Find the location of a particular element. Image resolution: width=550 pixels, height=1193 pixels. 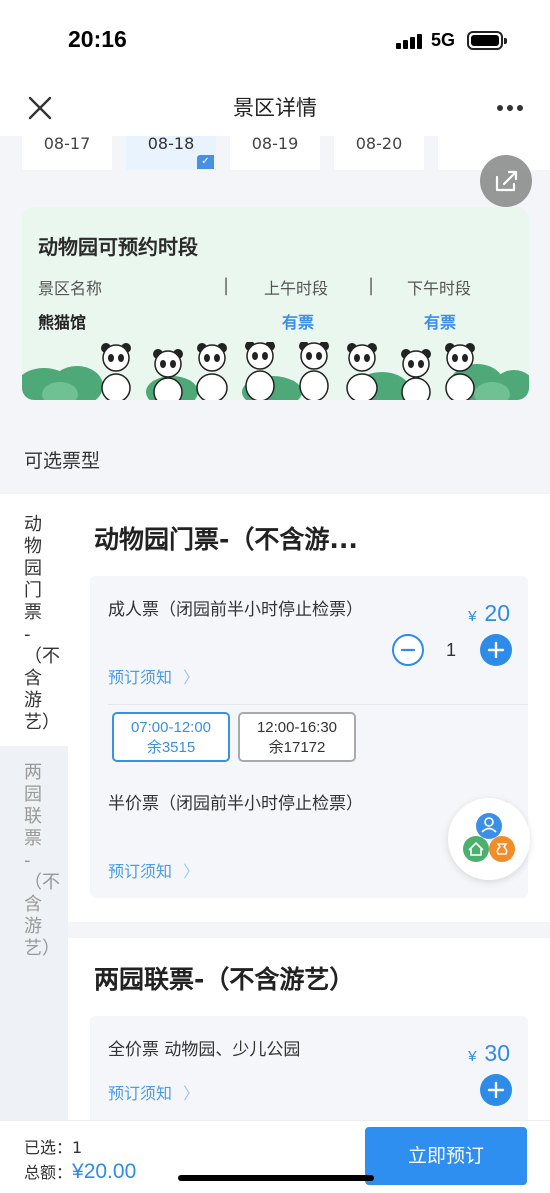

ticket-price: ¥20 is located at coordinates (489, 613).